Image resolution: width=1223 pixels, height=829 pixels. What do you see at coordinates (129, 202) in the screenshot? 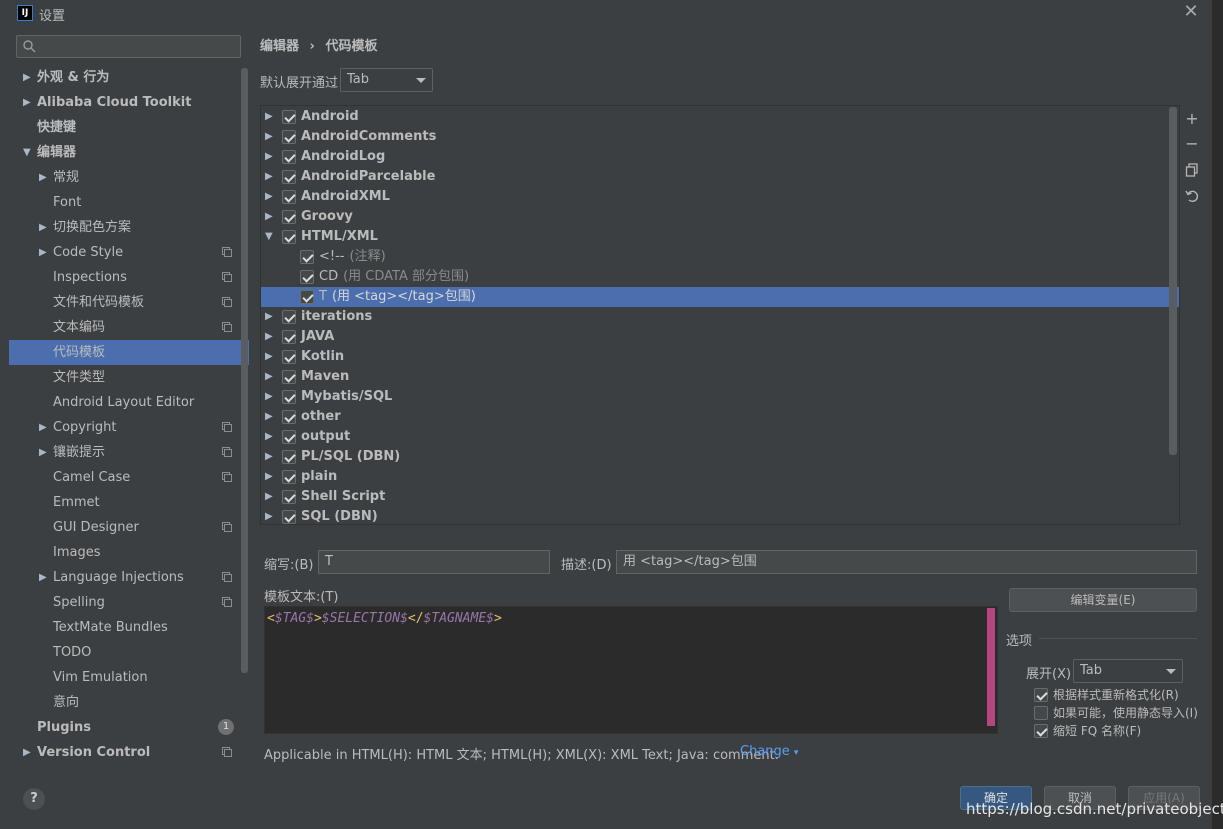
I see `sidebar-item: Font` at bounding box center [129, 202].